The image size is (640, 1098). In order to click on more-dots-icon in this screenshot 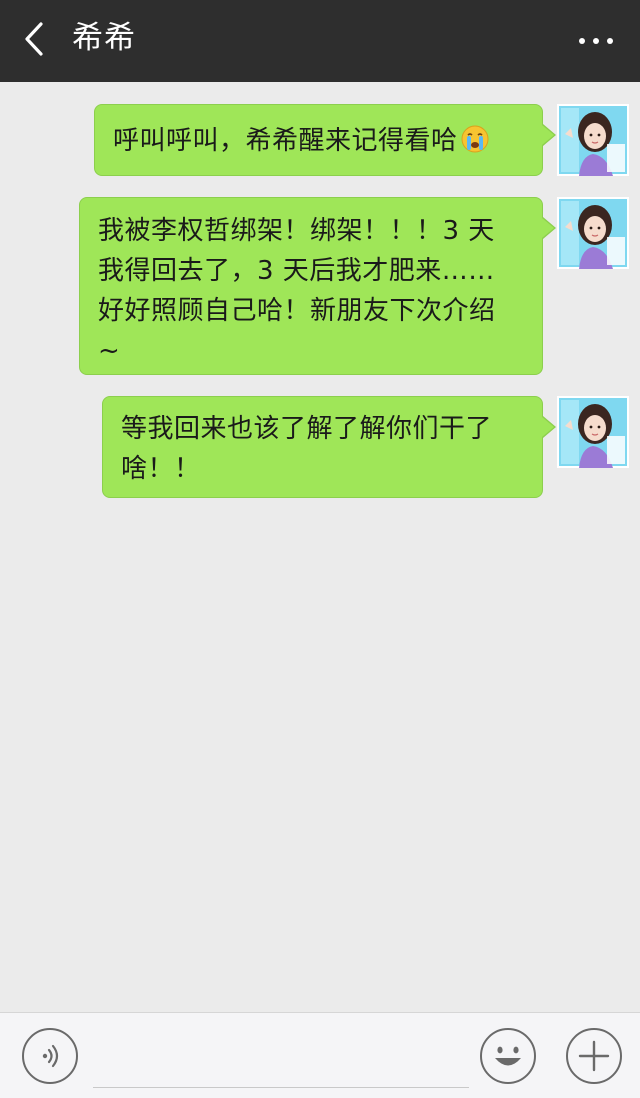, I will do `click(596, 41)`.